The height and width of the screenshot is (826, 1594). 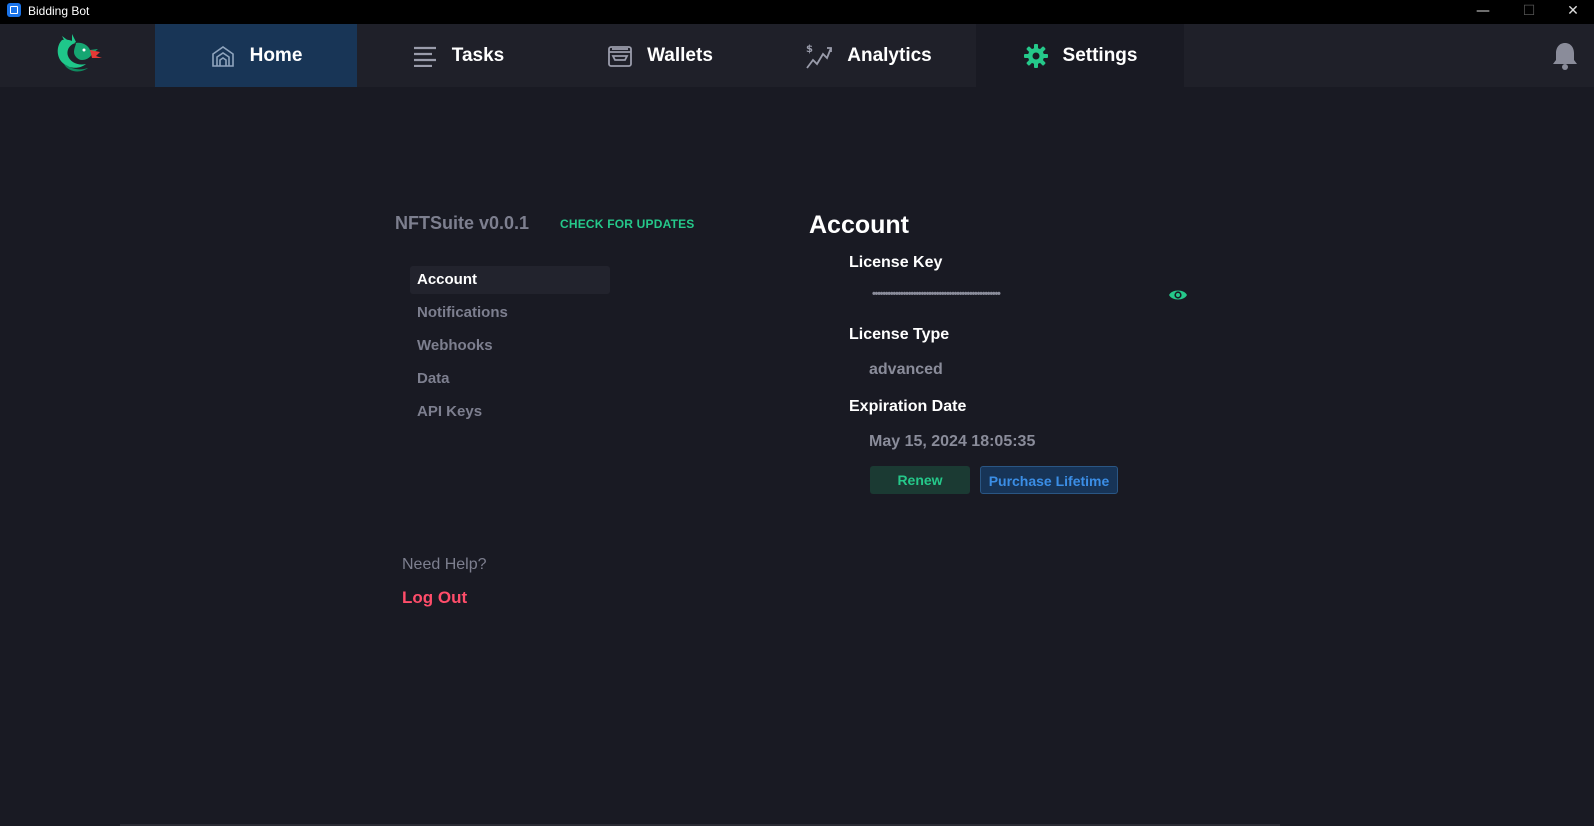 What do you see at coordinates (510, 280) in the screenshot?
I see `settings-menu-account: Account` at bounding box center [510, 280].